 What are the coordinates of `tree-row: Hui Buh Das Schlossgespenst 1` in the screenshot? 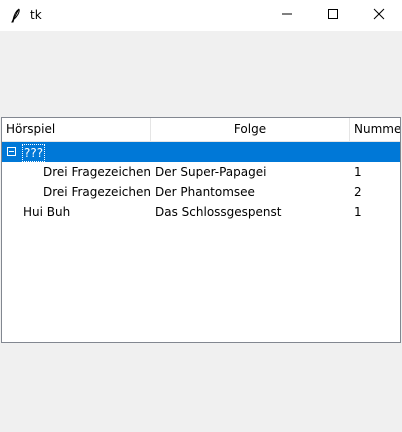 It's located at (201, 212).